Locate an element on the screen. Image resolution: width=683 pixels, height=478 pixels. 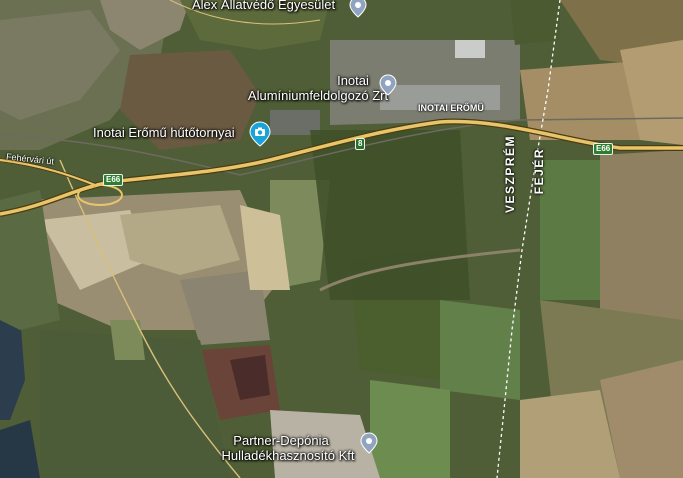
road-shield-e66-east: E66 is located at coordinates (603, 149).